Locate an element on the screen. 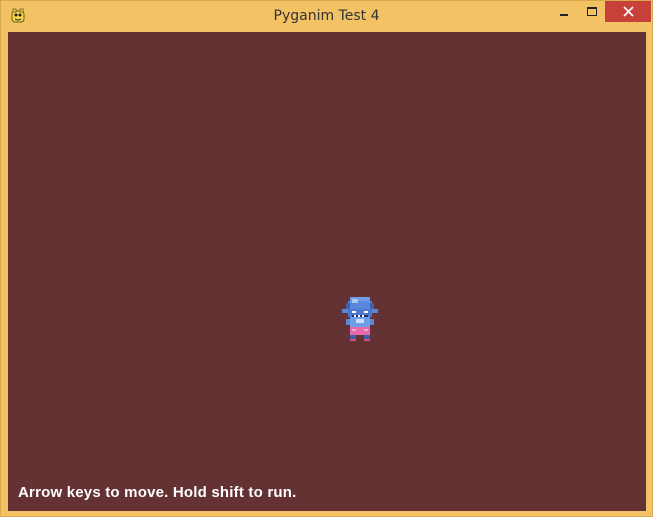 The height and width of the screenshot is (517, 653). blue-goblin-character is located at coordinates (360, 319).